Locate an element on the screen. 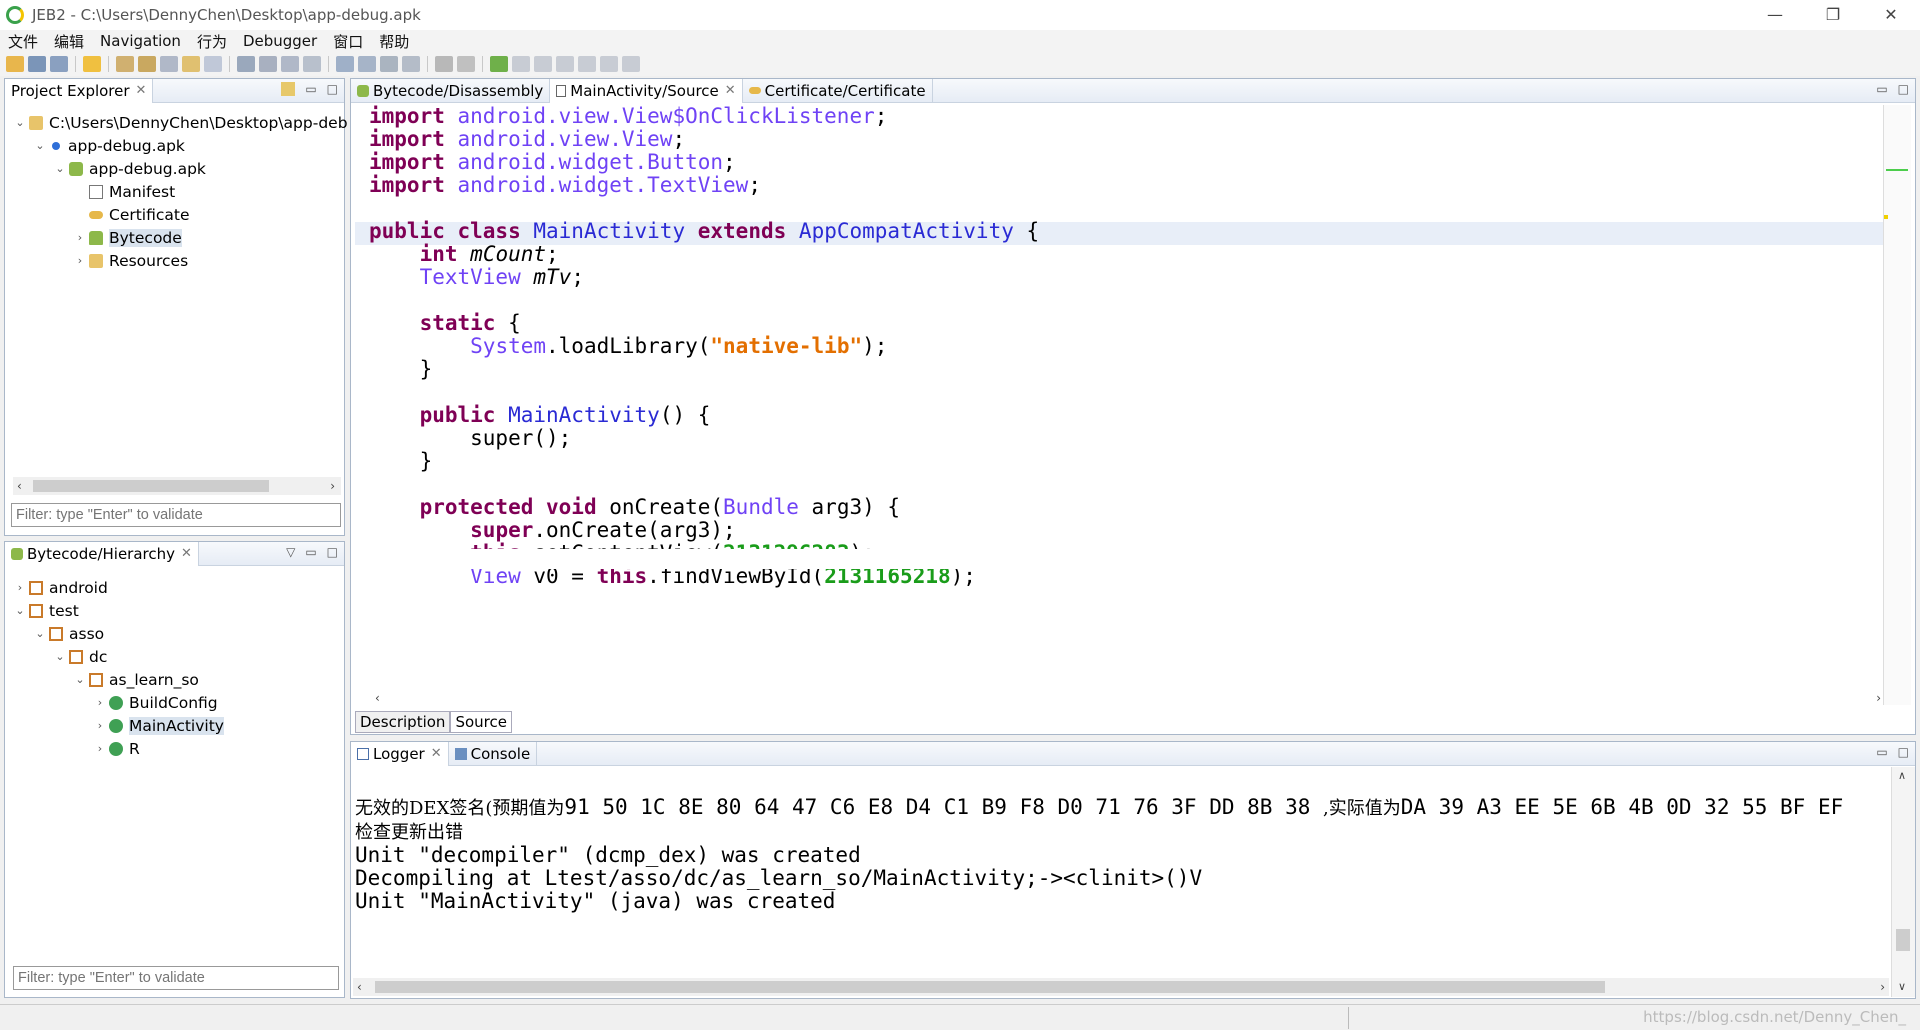 Image resolution: width=1920 pixels, height=1030 pixels. menu-help: 帮助 is located at coordinates (394, 41).